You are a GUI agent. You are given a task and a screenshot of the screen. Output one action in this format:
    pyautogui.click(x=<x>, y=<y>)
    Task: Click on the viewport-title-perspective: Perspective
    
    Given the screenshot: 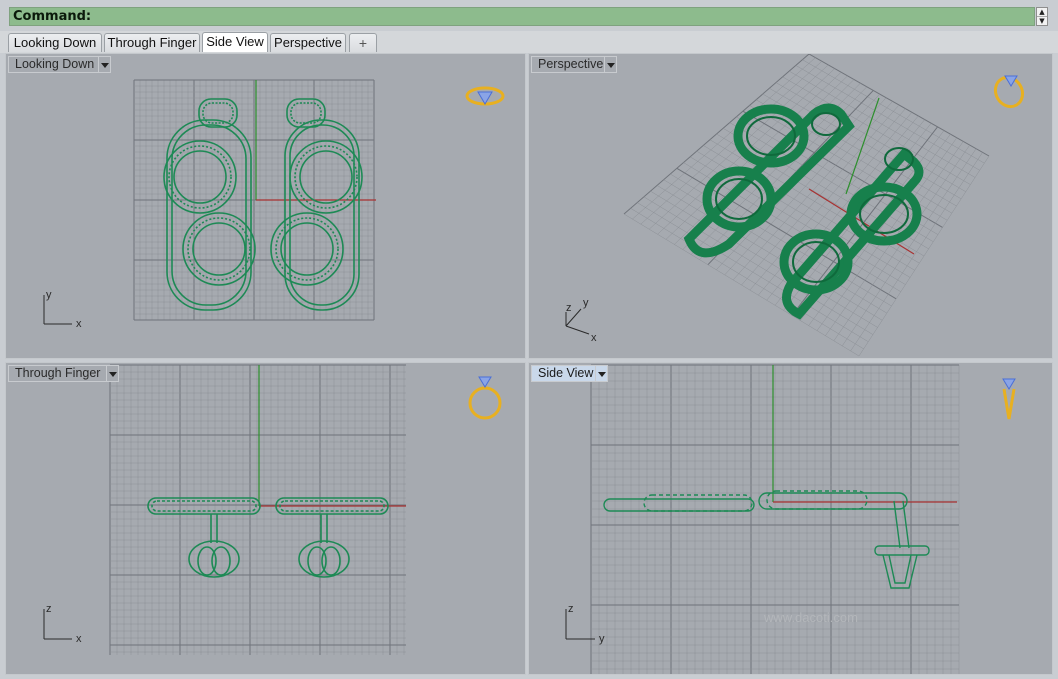 What is the action you would take?
    pyautogui.click(x=571, y=64)
    